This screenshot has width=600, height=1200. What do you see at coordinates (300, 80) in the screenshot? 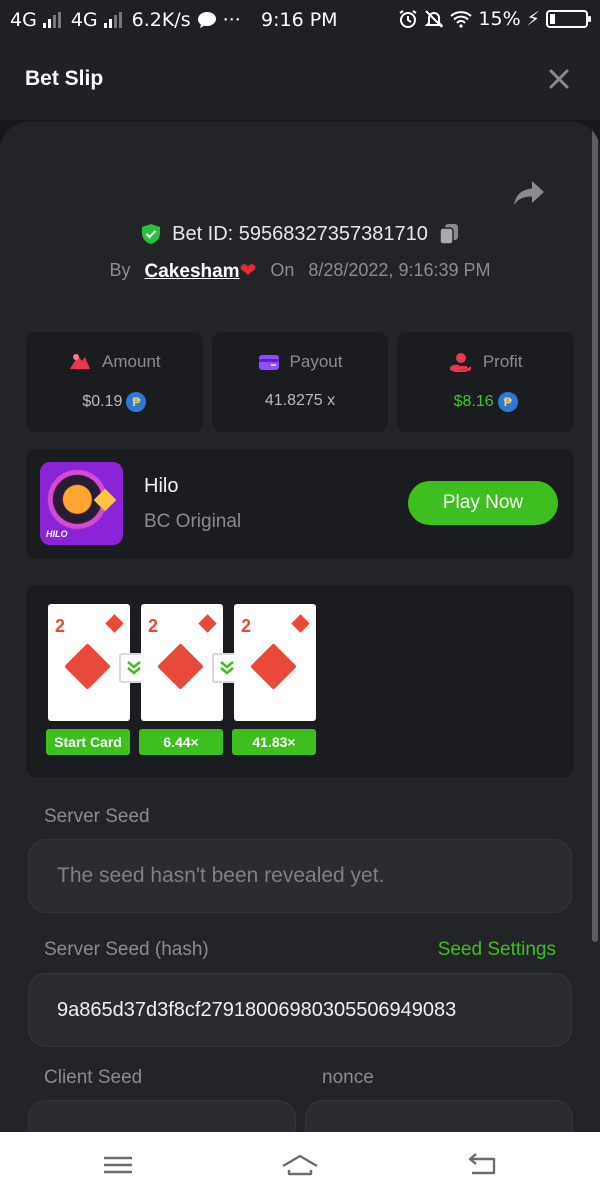
I see `bet-slip-header: Bet Slip` at bounding box center [300, 80].